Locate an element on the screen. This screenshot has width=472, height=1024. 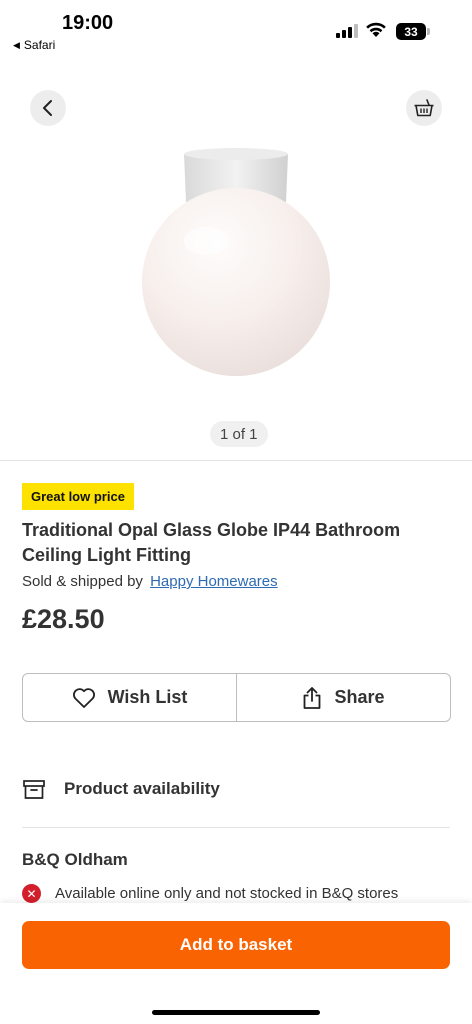
back-triangle-icon: ◀ is located at coordinates (16, 44).